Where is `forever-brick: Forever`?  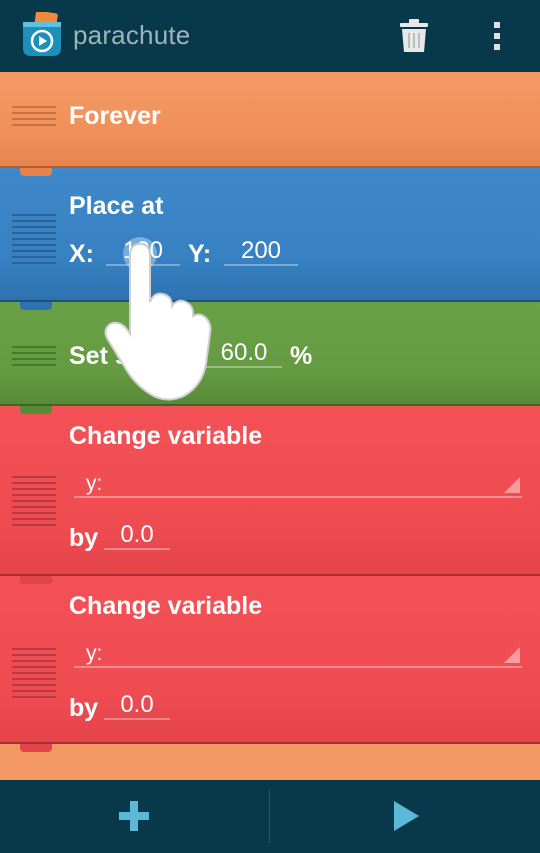
forever-brick: Forever is located at coordinates (270, 120).